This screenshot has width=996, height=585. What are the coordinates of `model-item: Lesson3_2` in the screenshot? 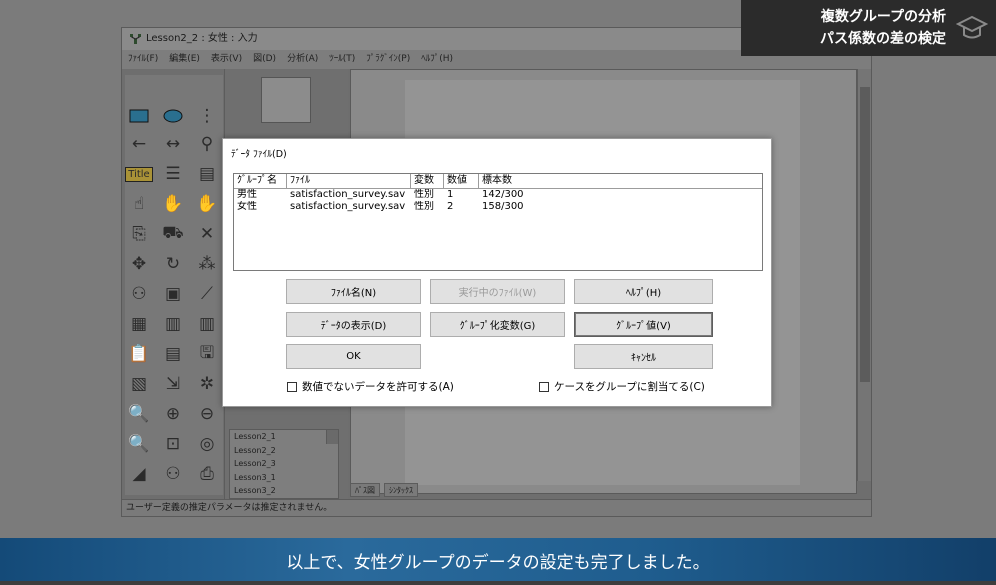 It's located at (284, 491).